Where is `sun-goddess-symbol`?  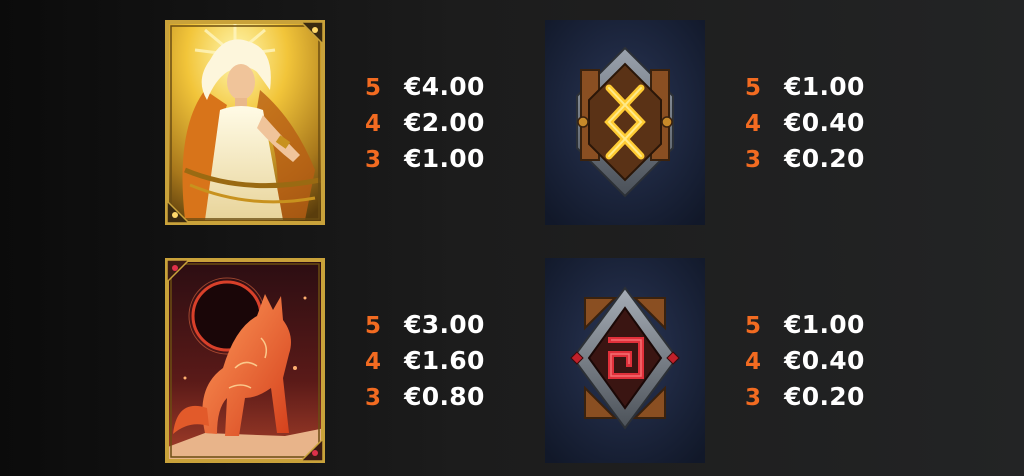
sun-goddess-symbol is located at coordinates (245, 122).